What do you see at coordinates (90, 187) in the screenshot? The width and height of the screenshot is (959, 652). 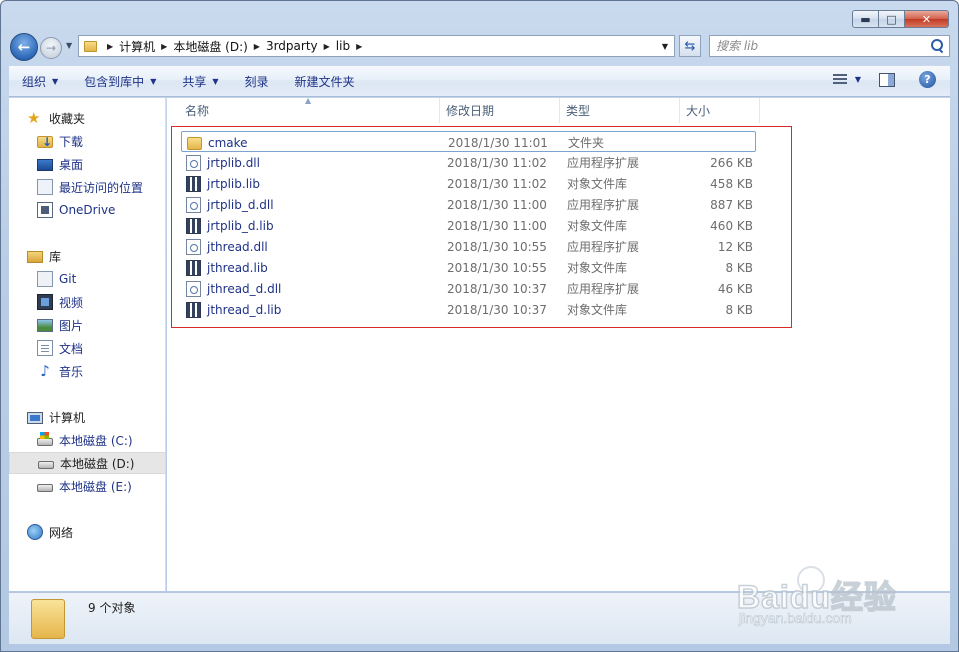 I see `nav-item-recent-places: 最近访问的位置` at bounding box center [90, 187].